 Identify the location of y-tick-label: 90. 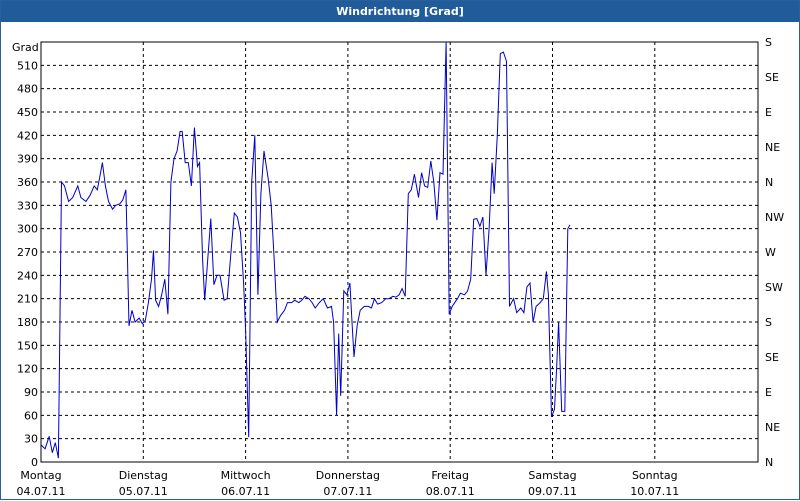
(31, 392).